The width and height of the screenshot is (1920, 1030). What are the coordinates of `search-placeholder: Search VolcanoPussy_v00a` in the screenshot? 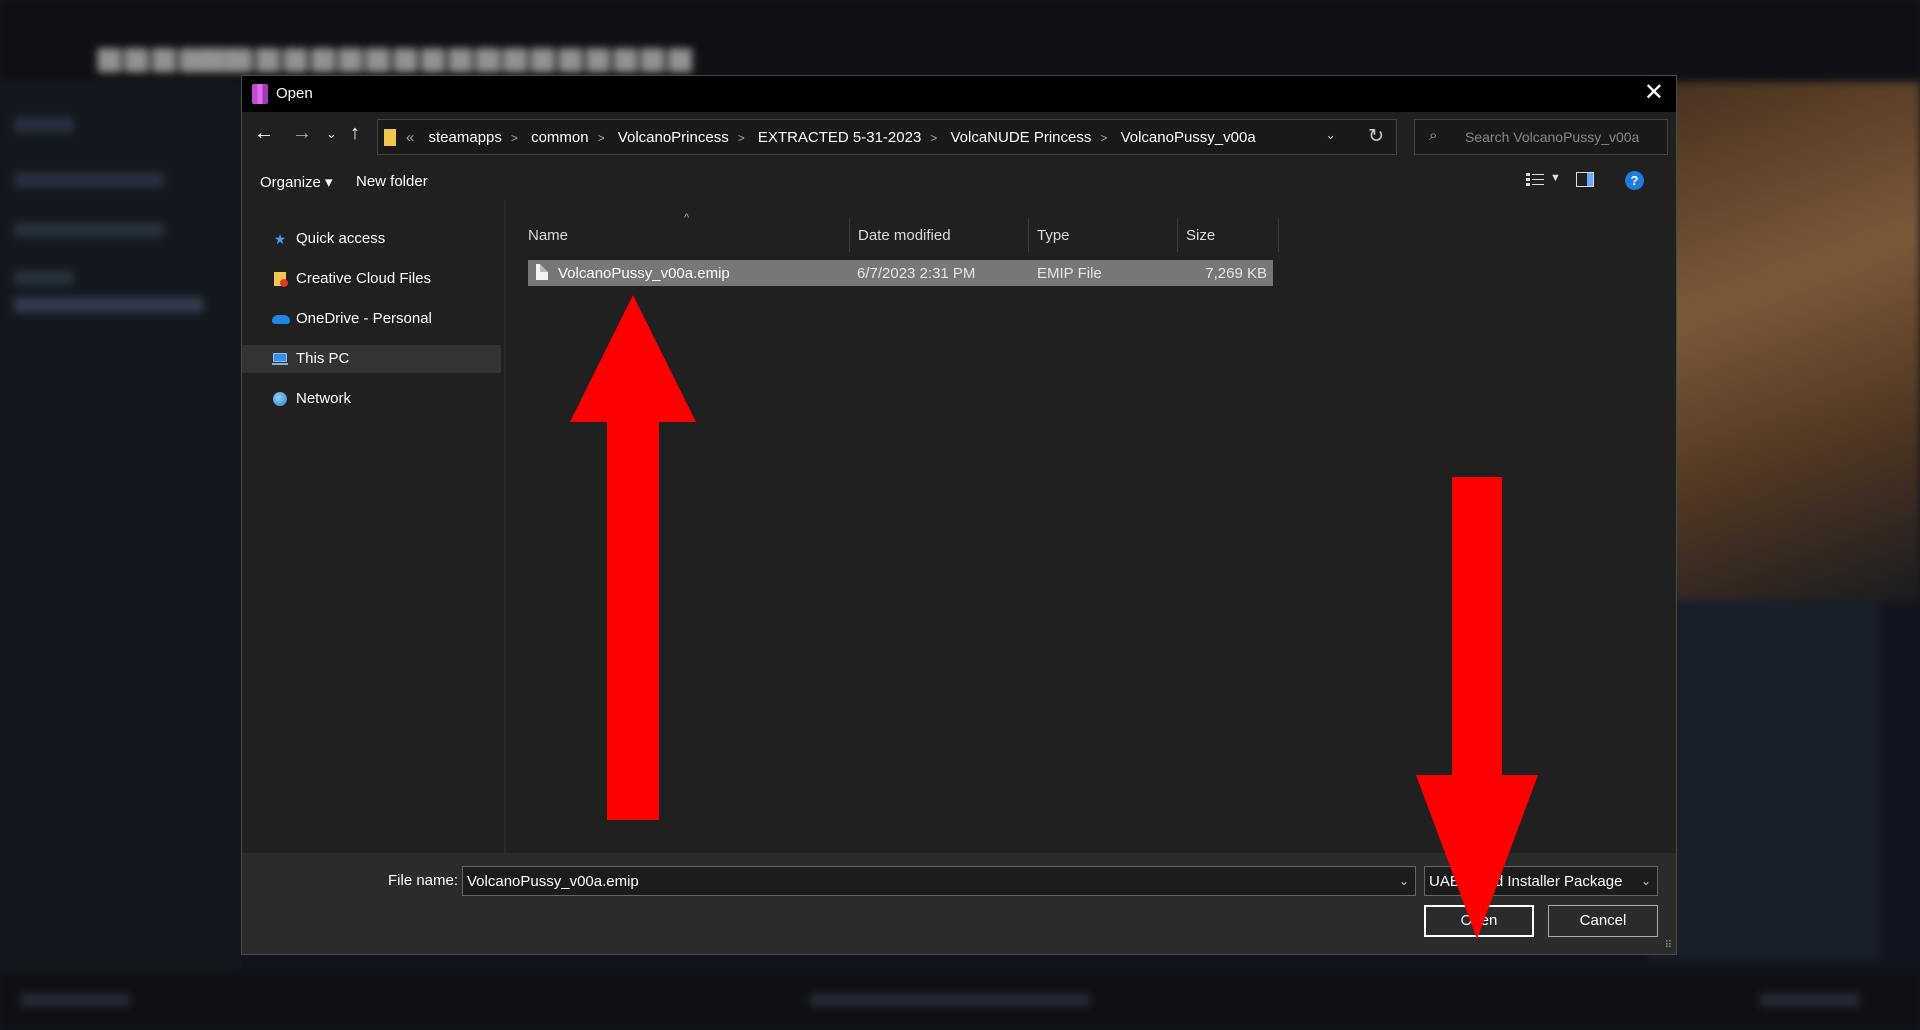 It's located at (1552, 137).